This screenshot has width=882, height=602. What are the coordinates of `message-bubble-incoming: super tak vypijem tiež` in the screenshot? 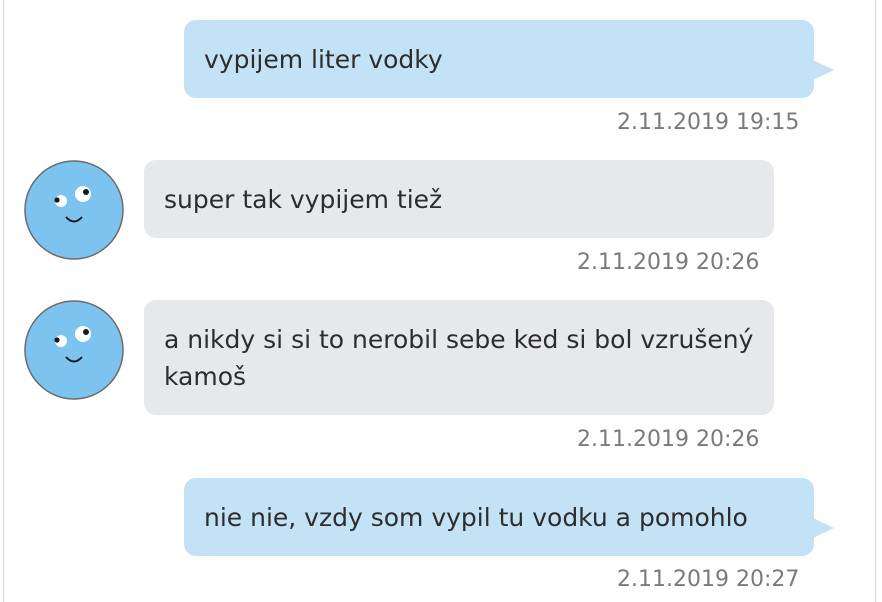 It's located at (459, 199).